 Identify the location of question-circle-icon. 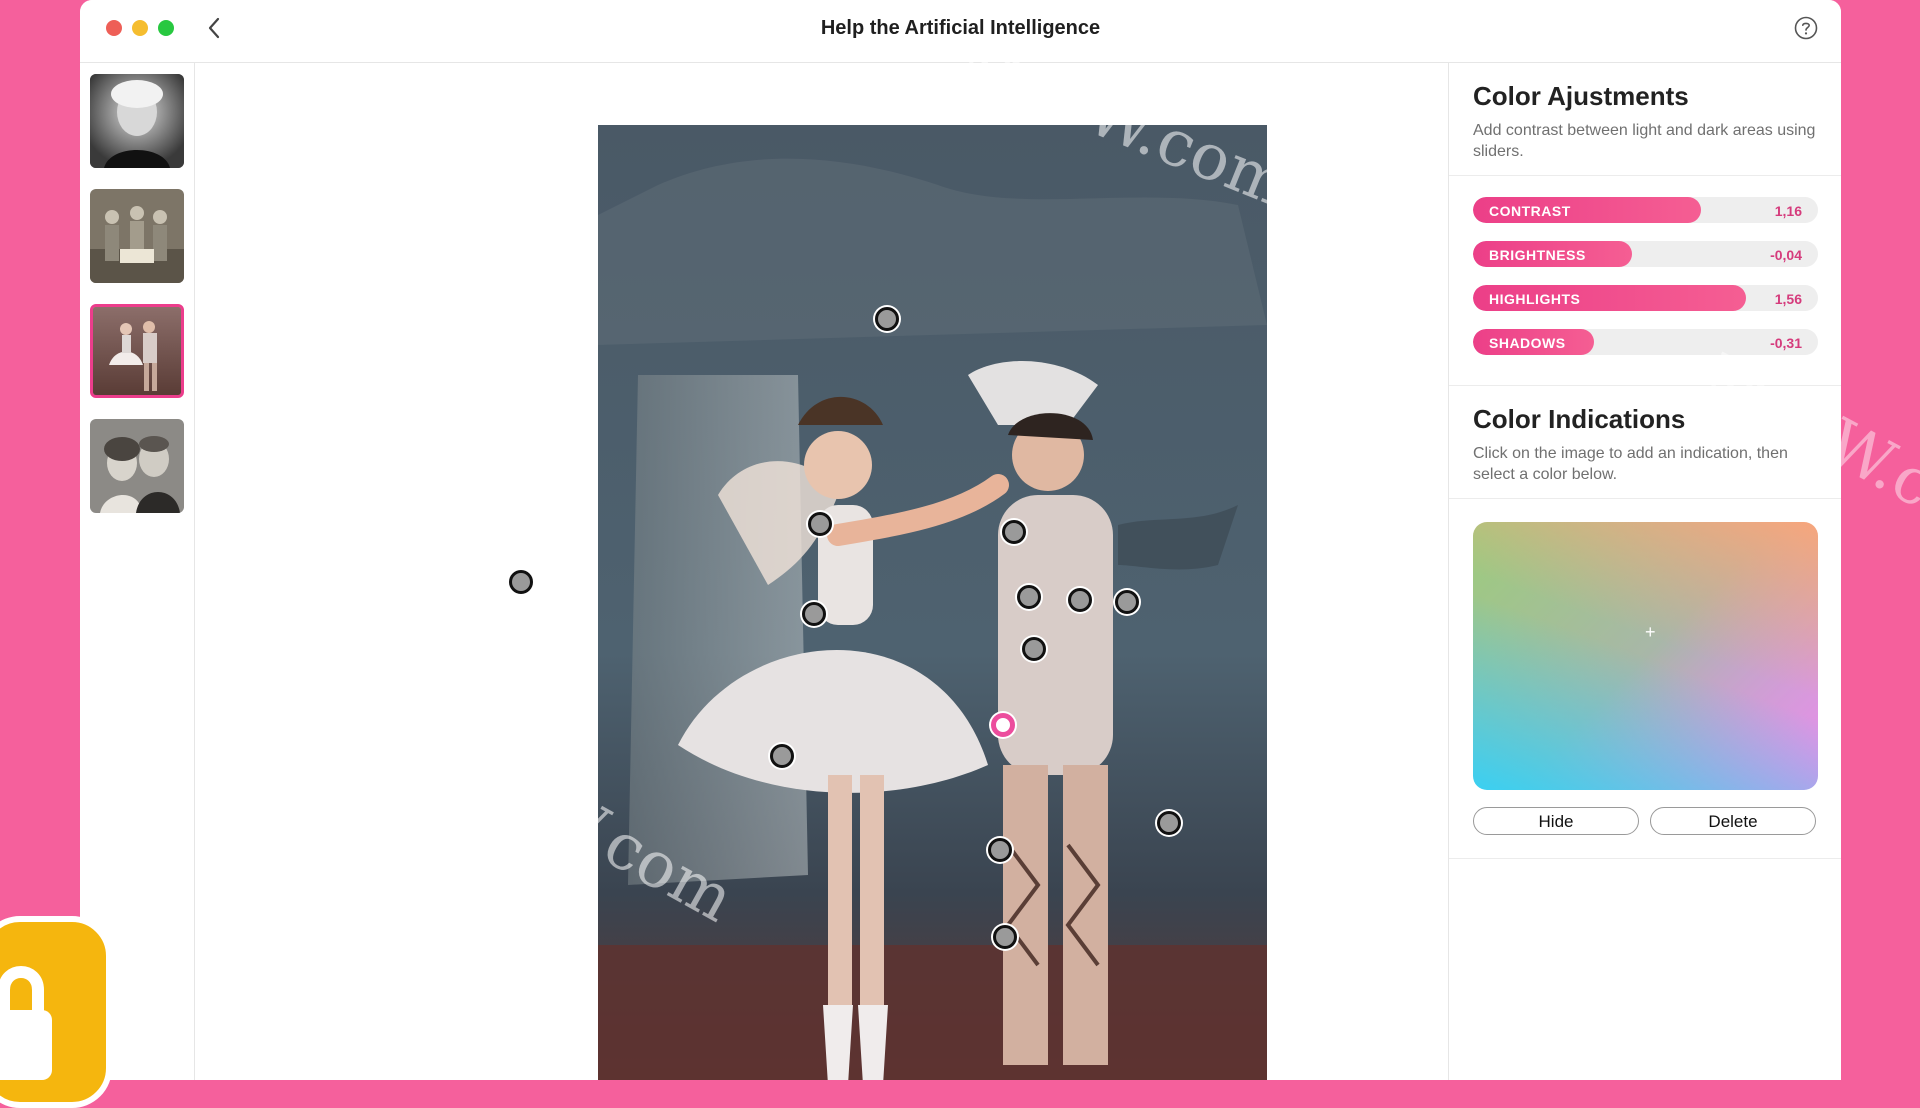
(1806, 28).